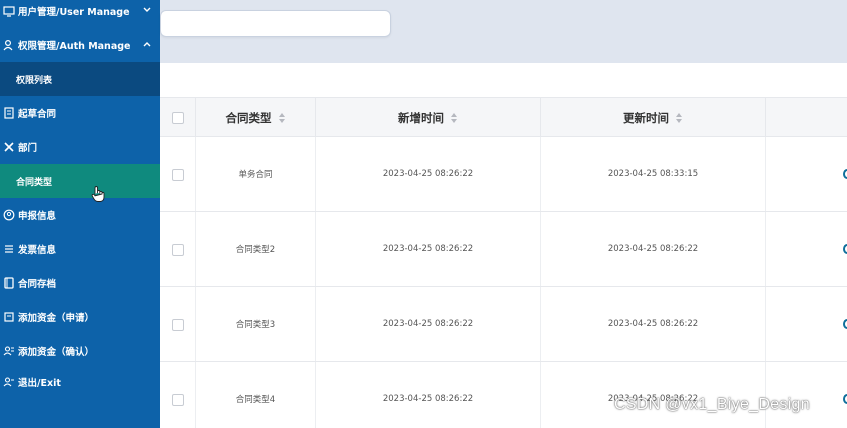 This screenshot has height=428, width=847. What do you see at coordinates (80, 113) in the screenshot?
I see `sidebar-item-draft-contract: 起草合同` at bounding box center [80, 113].